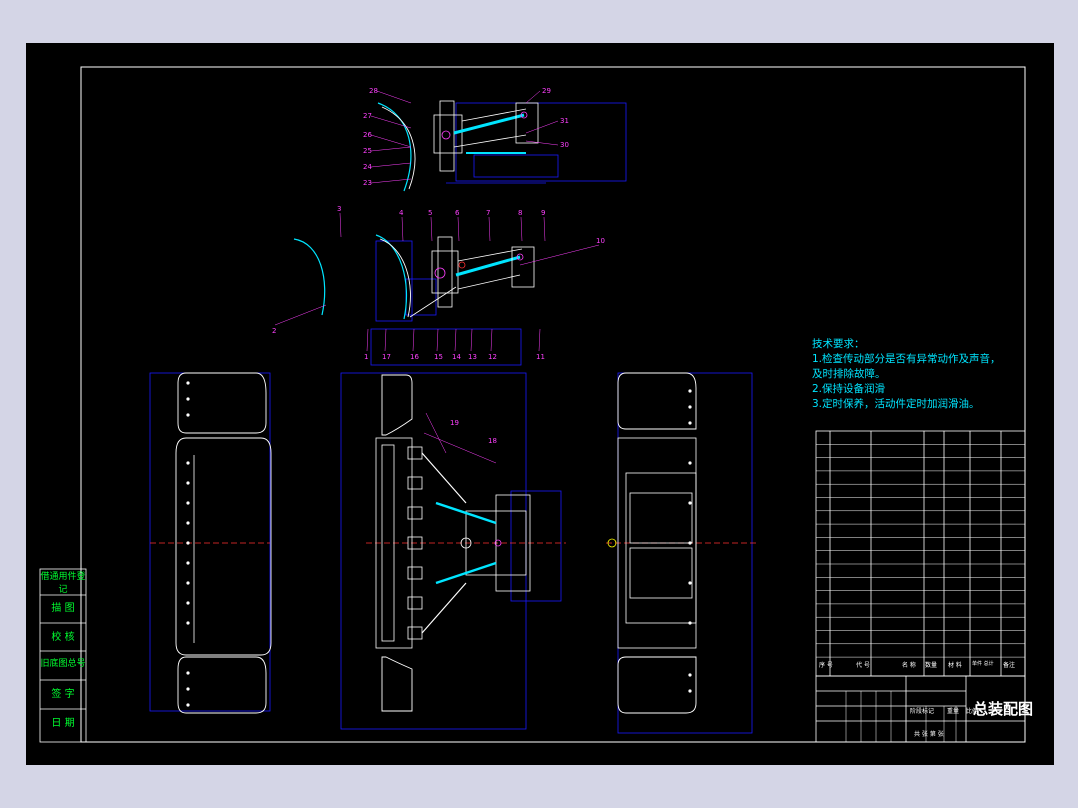  Describe the element at coordinates (909, 665) in the screenshot. I see `parts-header-name: 名 称` at that location.